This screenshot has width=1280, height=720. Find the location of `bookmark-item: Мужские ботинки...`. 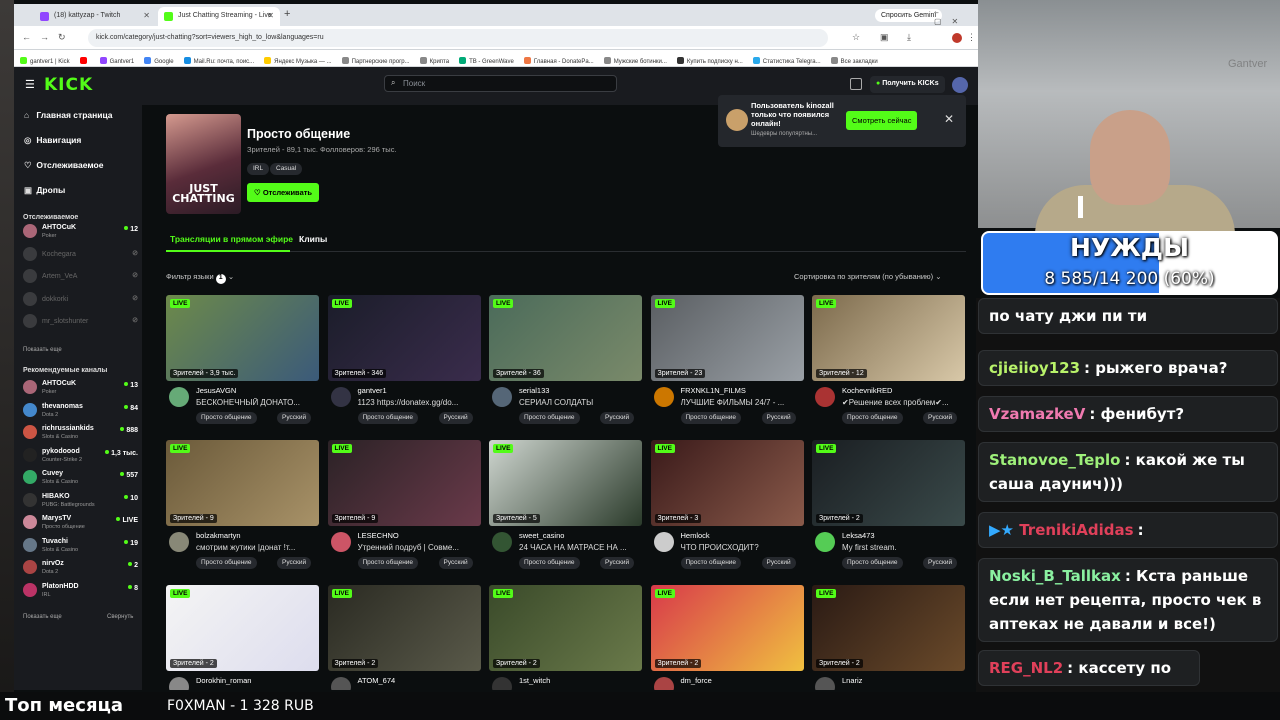

bookmark-item: Мужские ботинки... is located at coordinates (635, 61).